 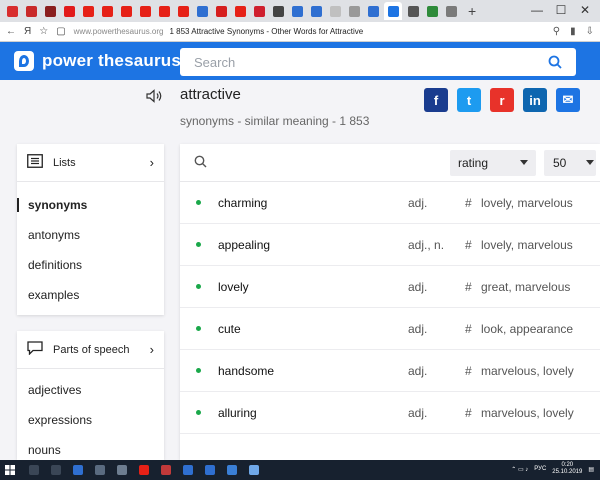 I want to click on sidebar-item-definitions: definitions, so click(x=90, y=265).